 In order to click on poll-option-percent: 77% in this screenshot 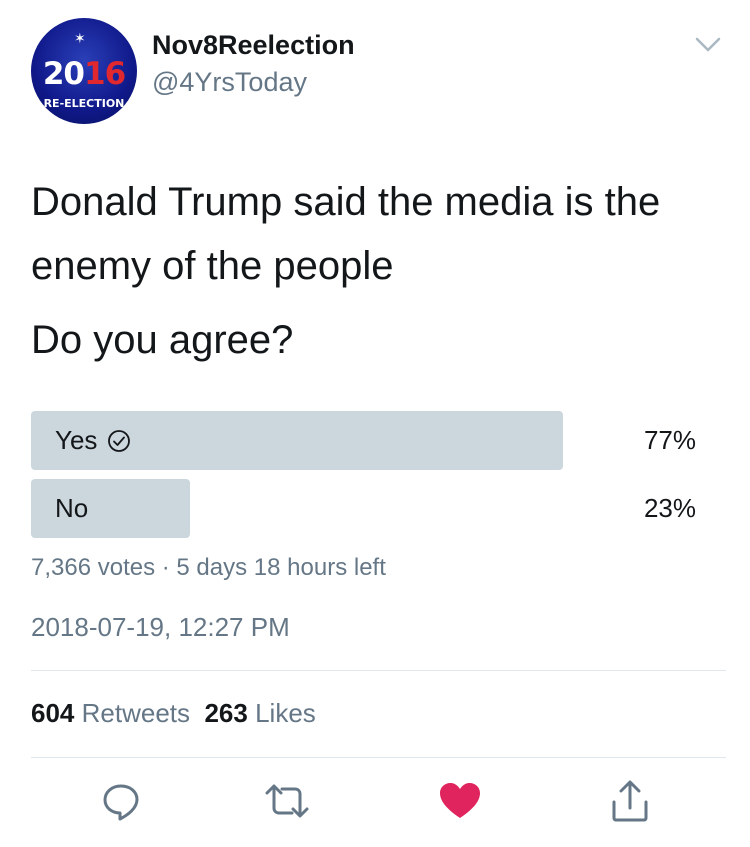, I will do `click(669, 440)`.